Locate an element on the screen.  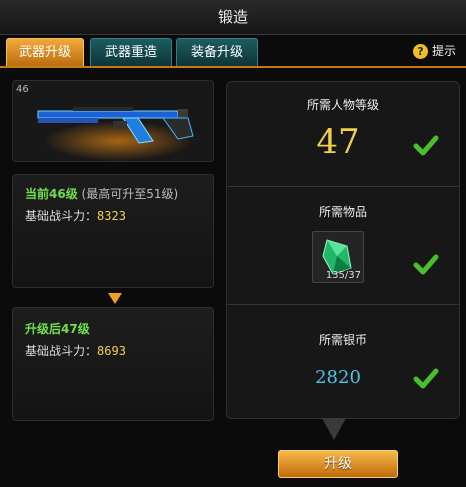
help-icon: ? is located at coordinates (420, 51).